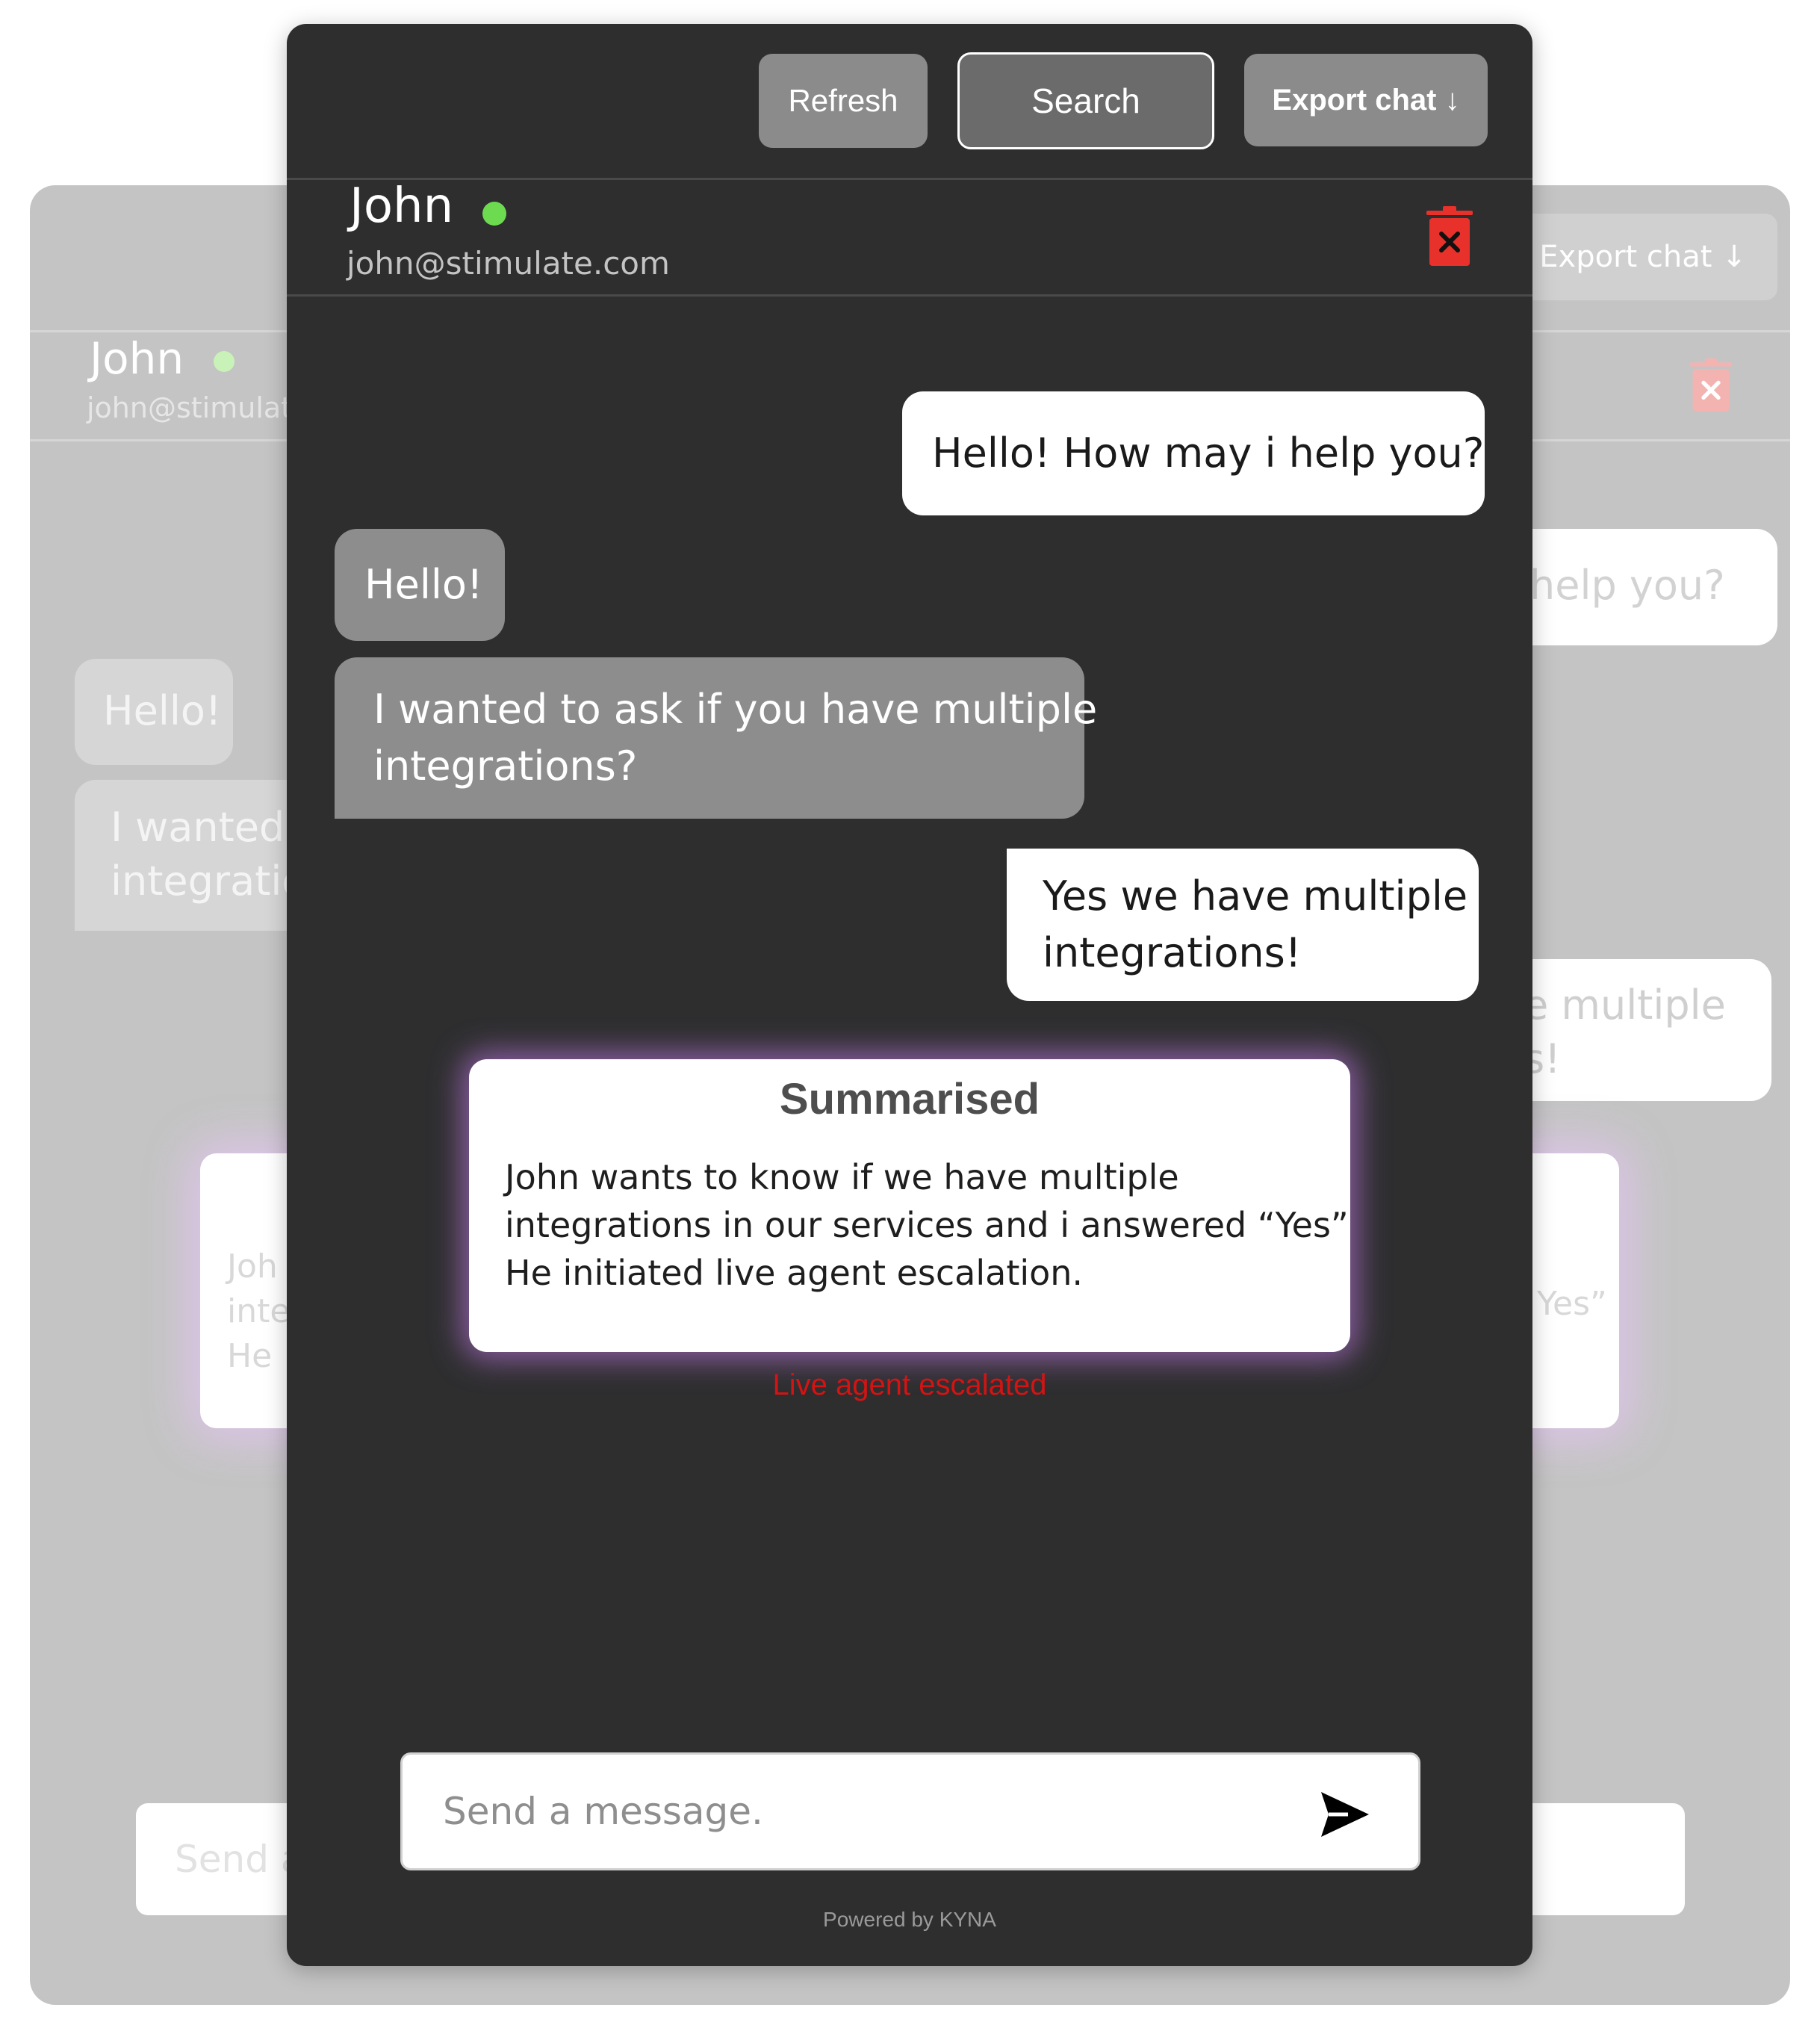 Image resolution: width=1820 pixels, height=2040 pixels. I want to click on toolbar-divider, so click(909, 179).